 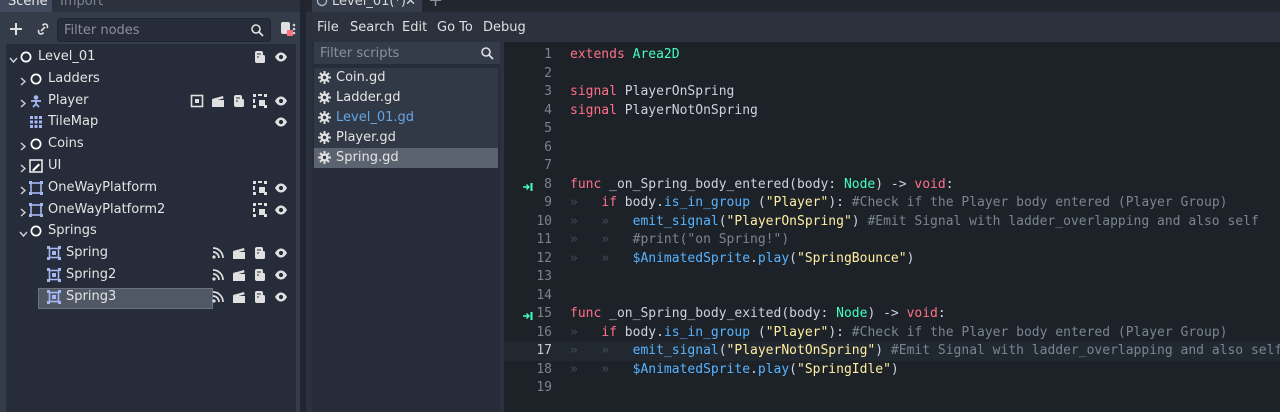 What do you see at coordinates (43, 29) in the screenshot?
I see `instance-scene-button` at bounding box center [43, 29].